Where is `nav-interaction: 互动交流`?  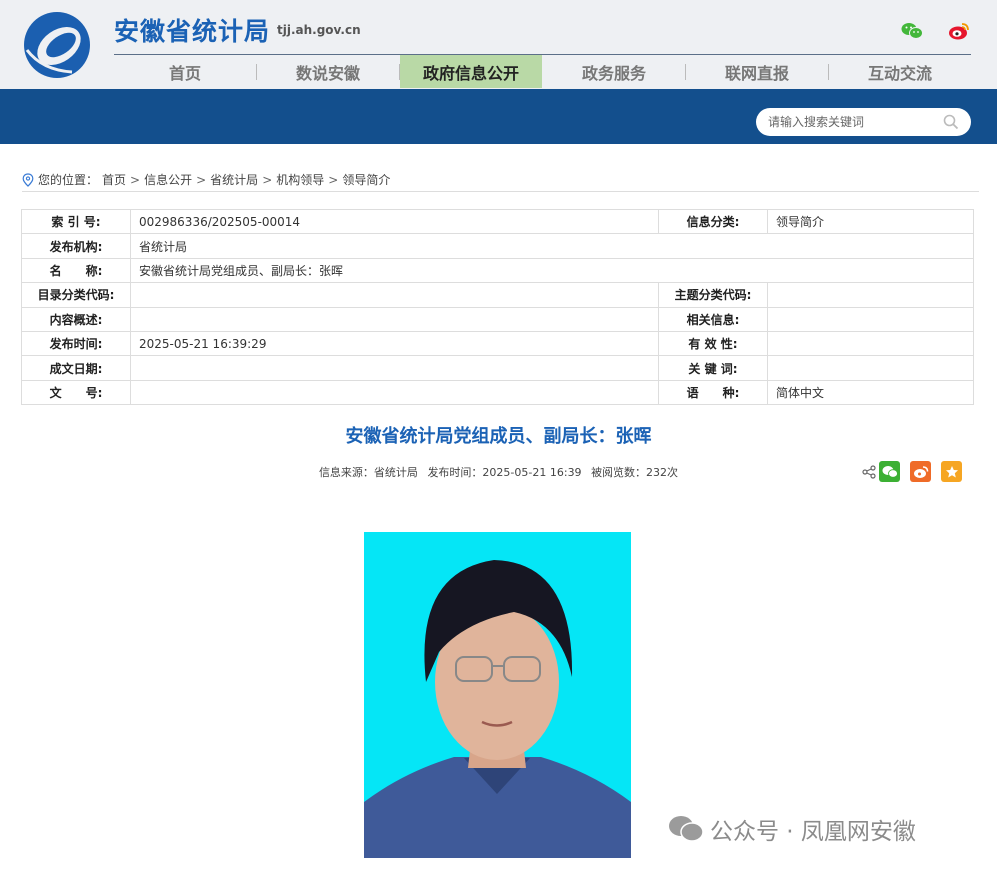 nav-interaction: 互动交流 is located at coordinates (900, 71).